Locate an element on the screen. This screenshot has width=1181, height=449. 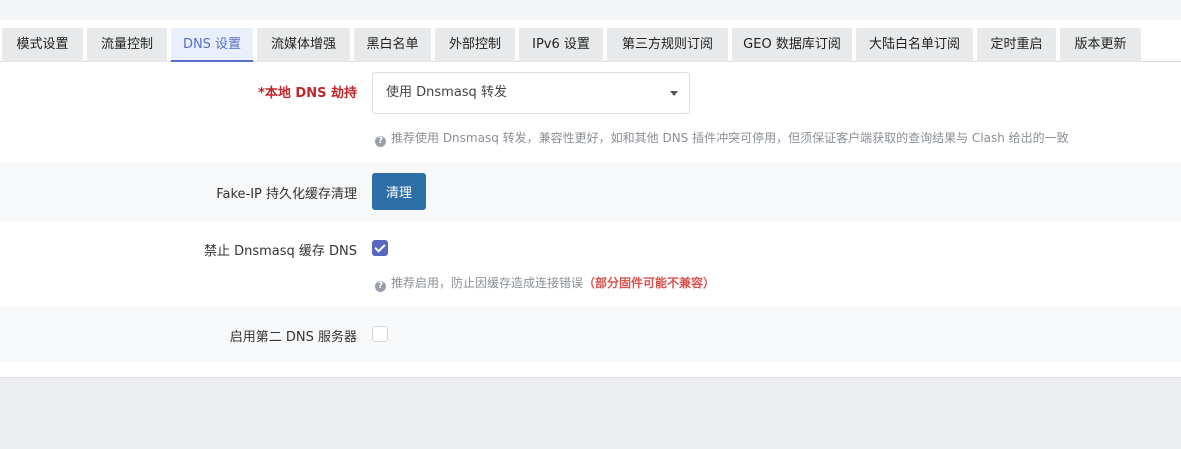
dns-hijack-label: *本地 DNS 劫持 is located at coordinates (307, 93).